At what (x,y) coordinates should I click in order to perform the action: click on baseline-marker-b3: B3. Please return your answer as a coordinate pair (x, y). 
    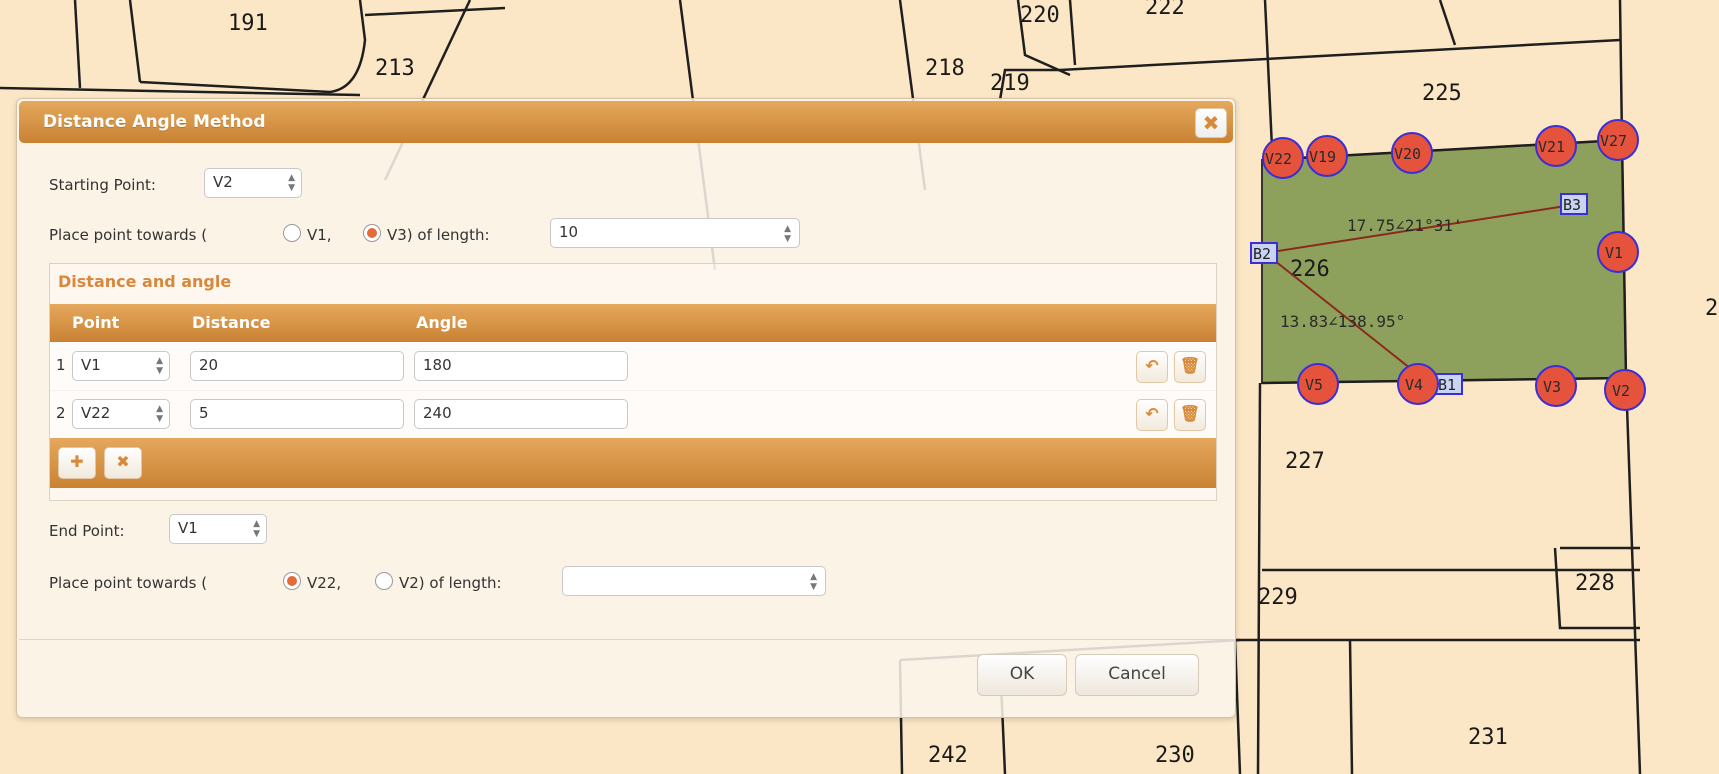
    Looking at the image, I should click on (1574, 204).